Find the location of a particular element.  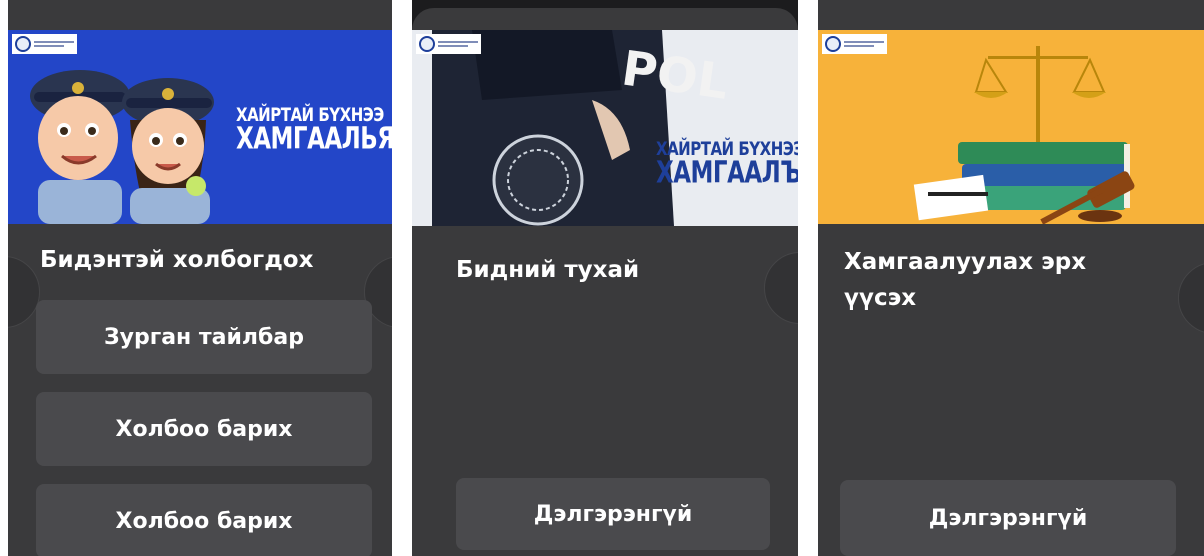

card-title: Бидэнтэй холбогдох is located at coordinates (177, 260).